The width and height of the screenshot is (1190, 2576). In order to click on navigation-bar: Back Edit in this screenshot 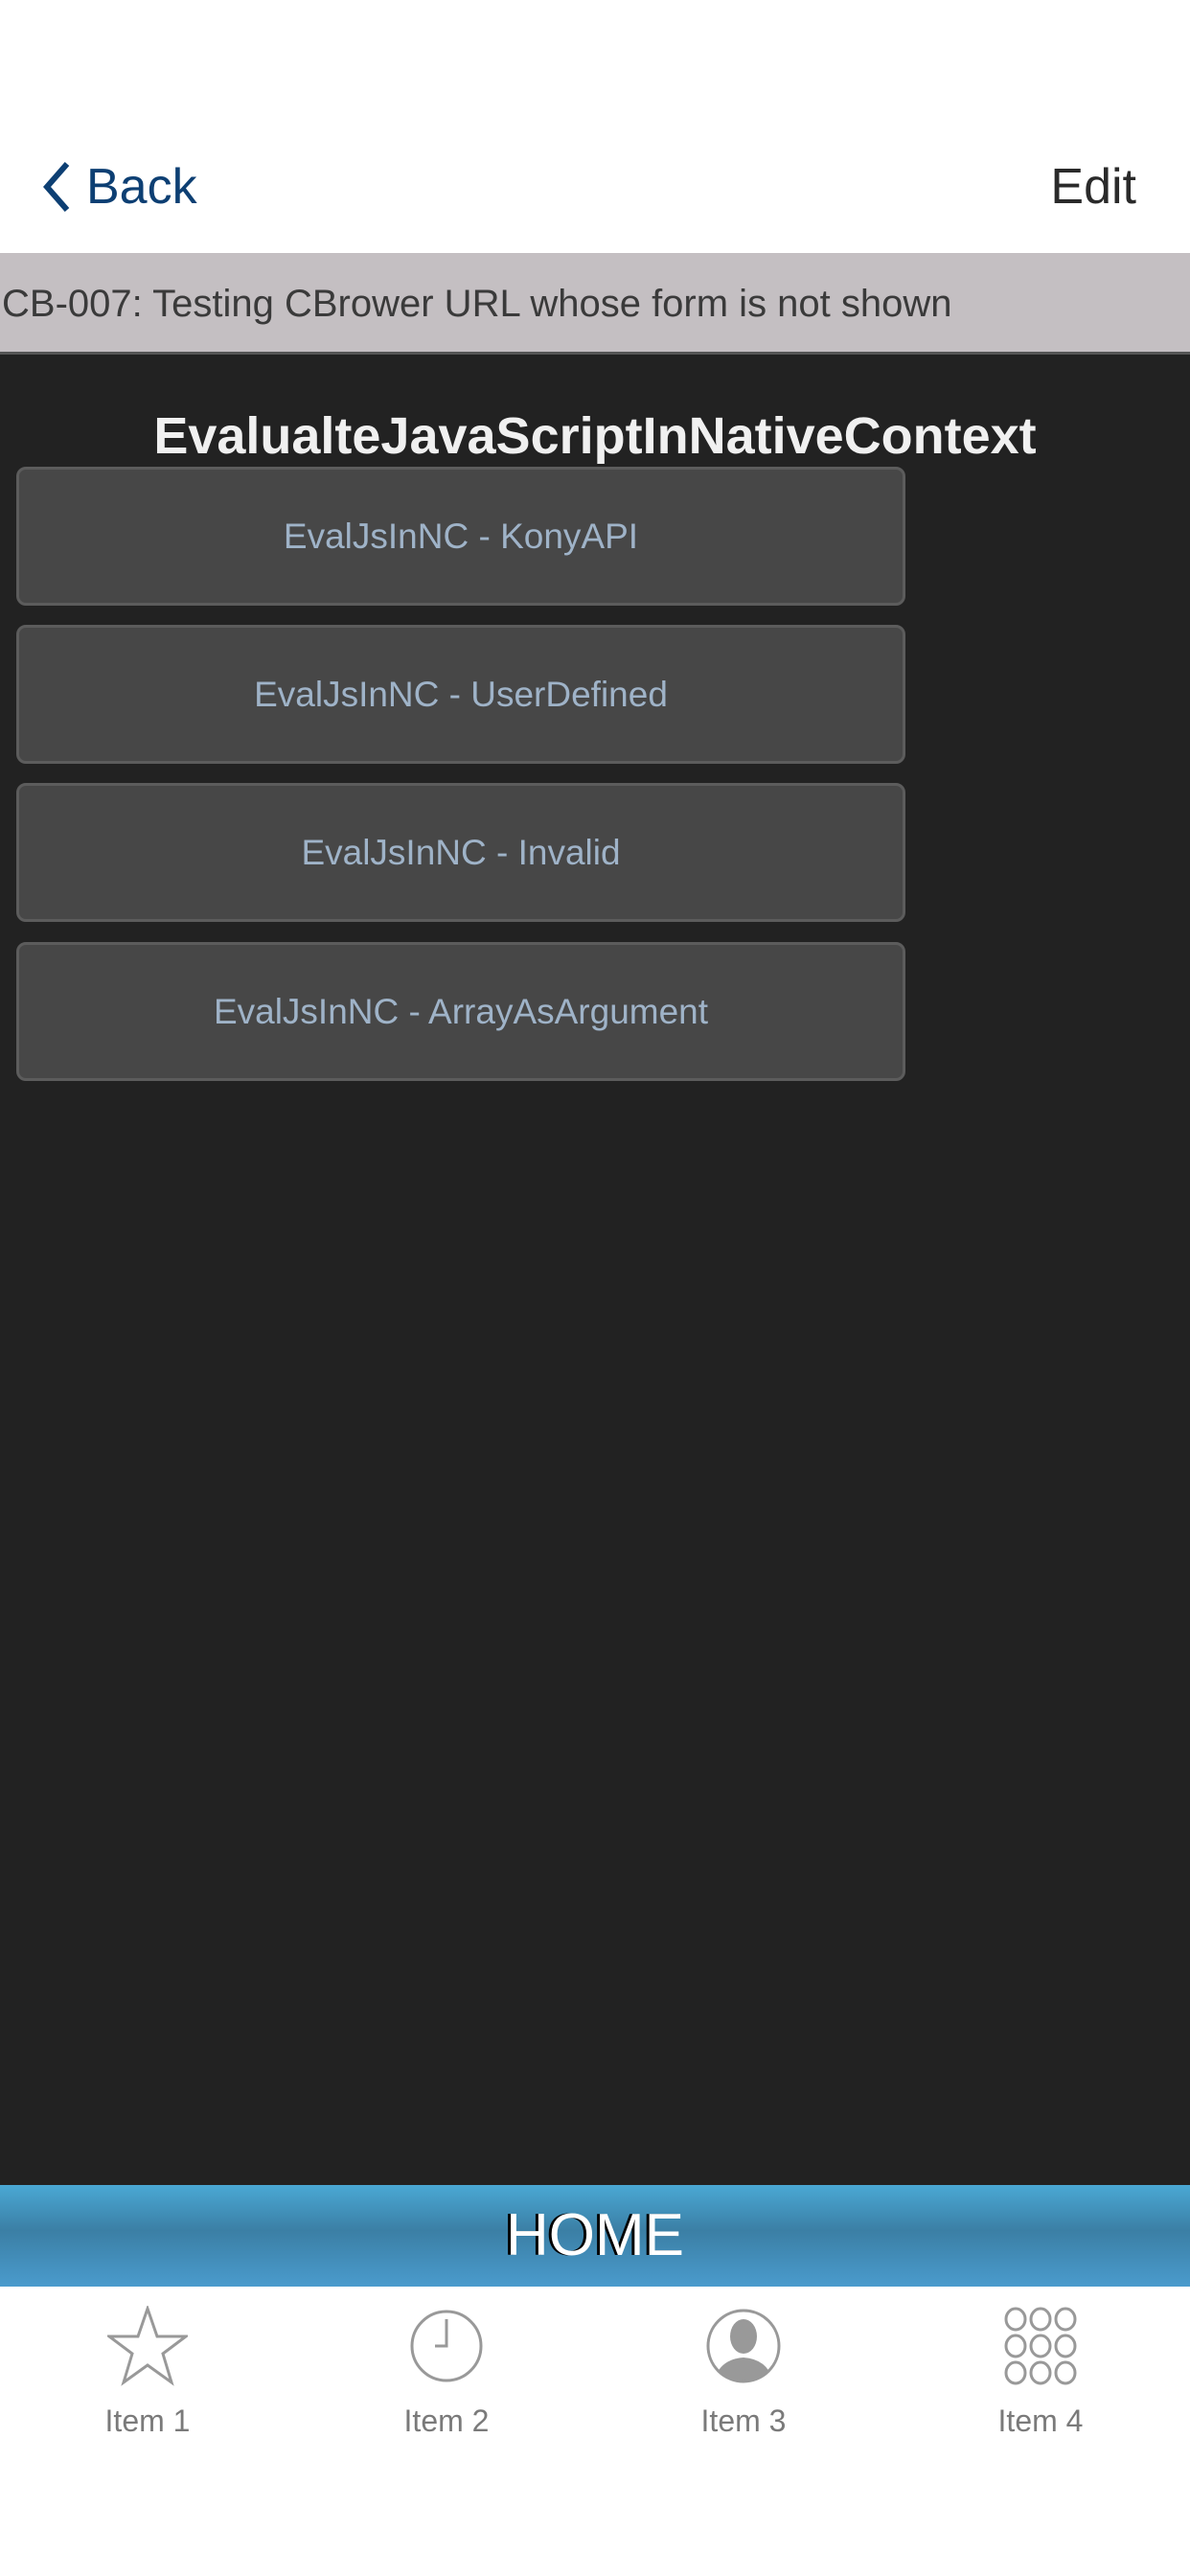, I will do `click(595, 126)`.